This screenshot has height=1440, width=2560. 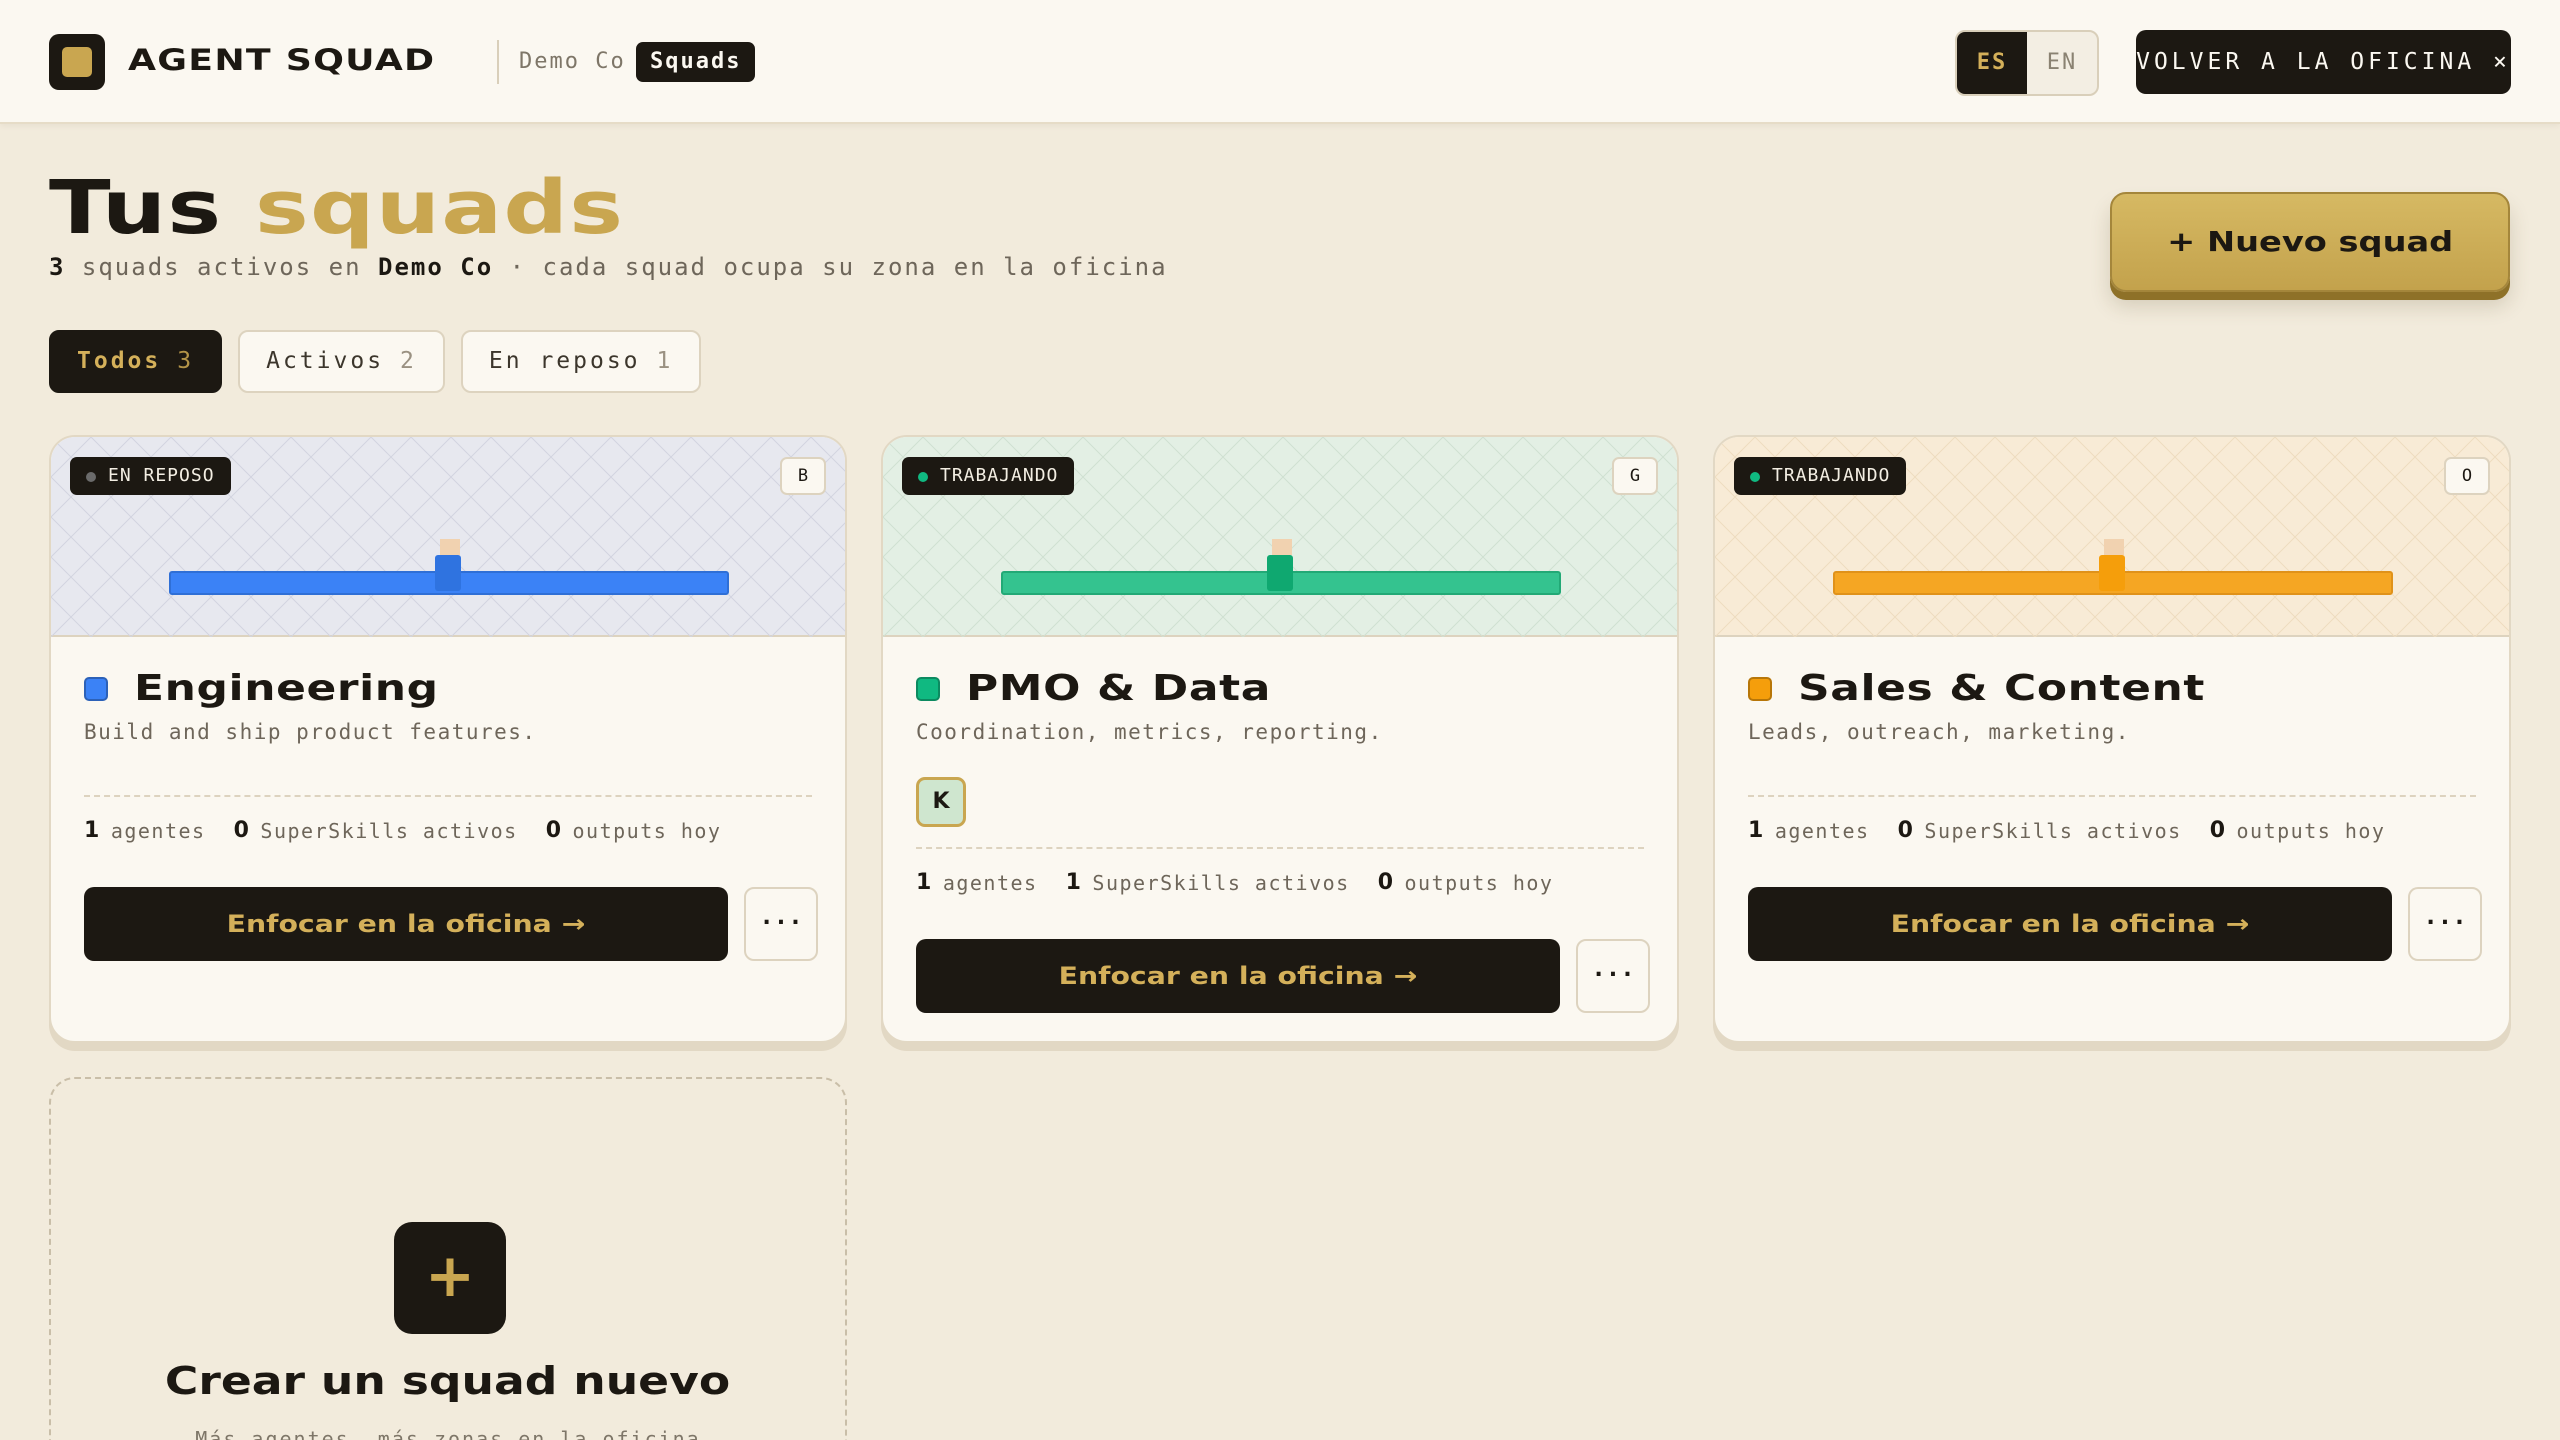 I want to click on agent-avatar: K, so click(x=941, y=802).